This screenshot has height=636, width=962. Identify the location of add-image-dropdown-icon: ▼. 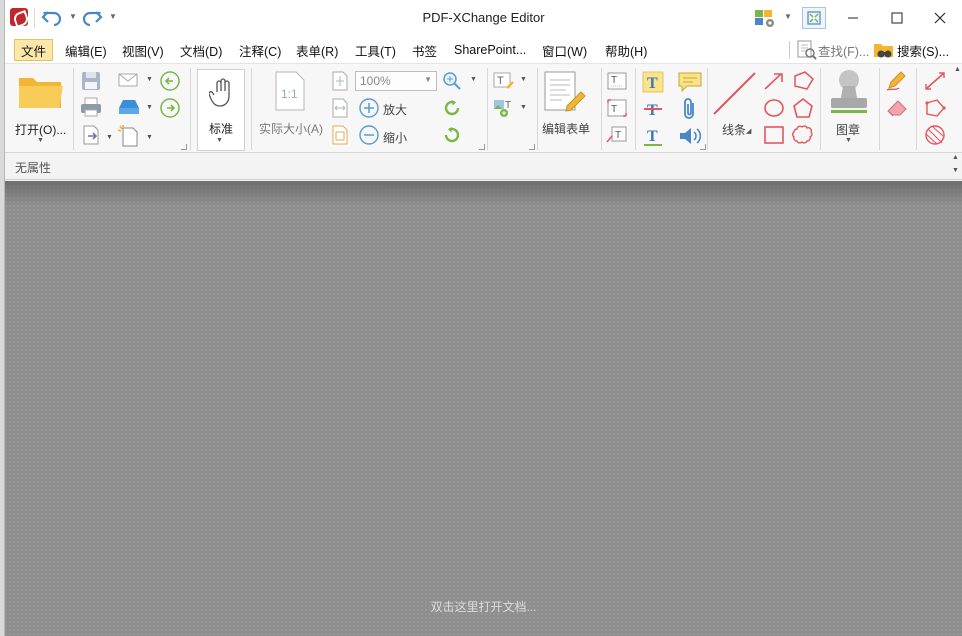
(523, 107).